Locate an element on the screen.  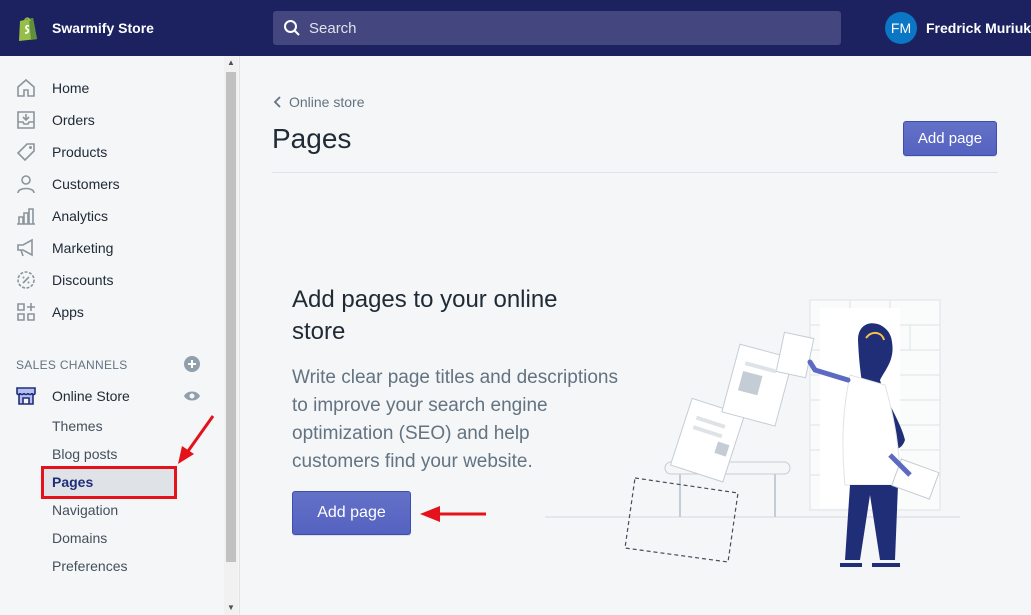
annotation-arrow-button is located at coordinates (453, 514).